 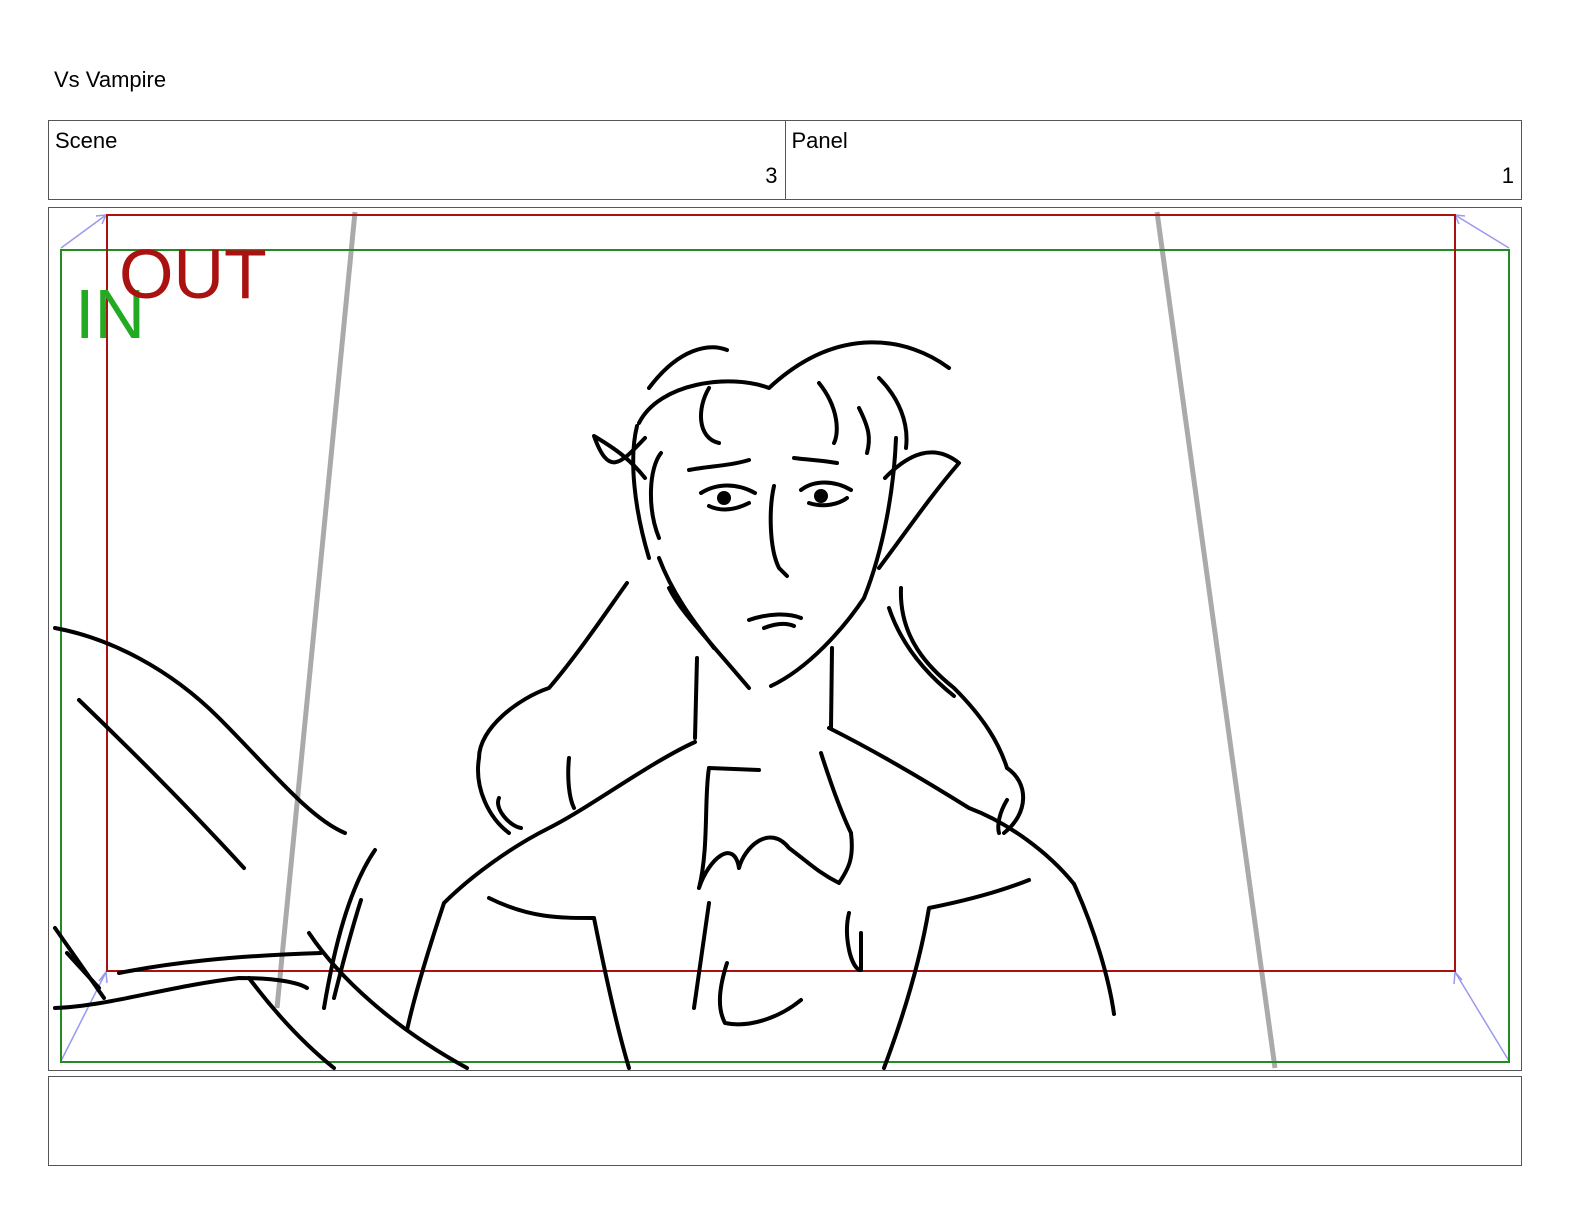 What do you see at coordinates (1482, 231) in the screenshot?
I see `camera-arrow-top-right` at bounding box center [1482, 231].